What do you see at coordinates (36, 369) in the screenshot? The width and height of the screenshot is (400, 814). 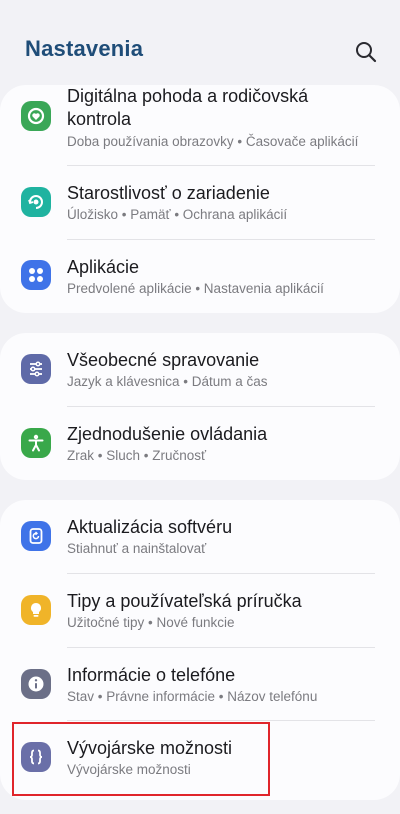 I see `general-management-icon` at bounding box center [36, 369].